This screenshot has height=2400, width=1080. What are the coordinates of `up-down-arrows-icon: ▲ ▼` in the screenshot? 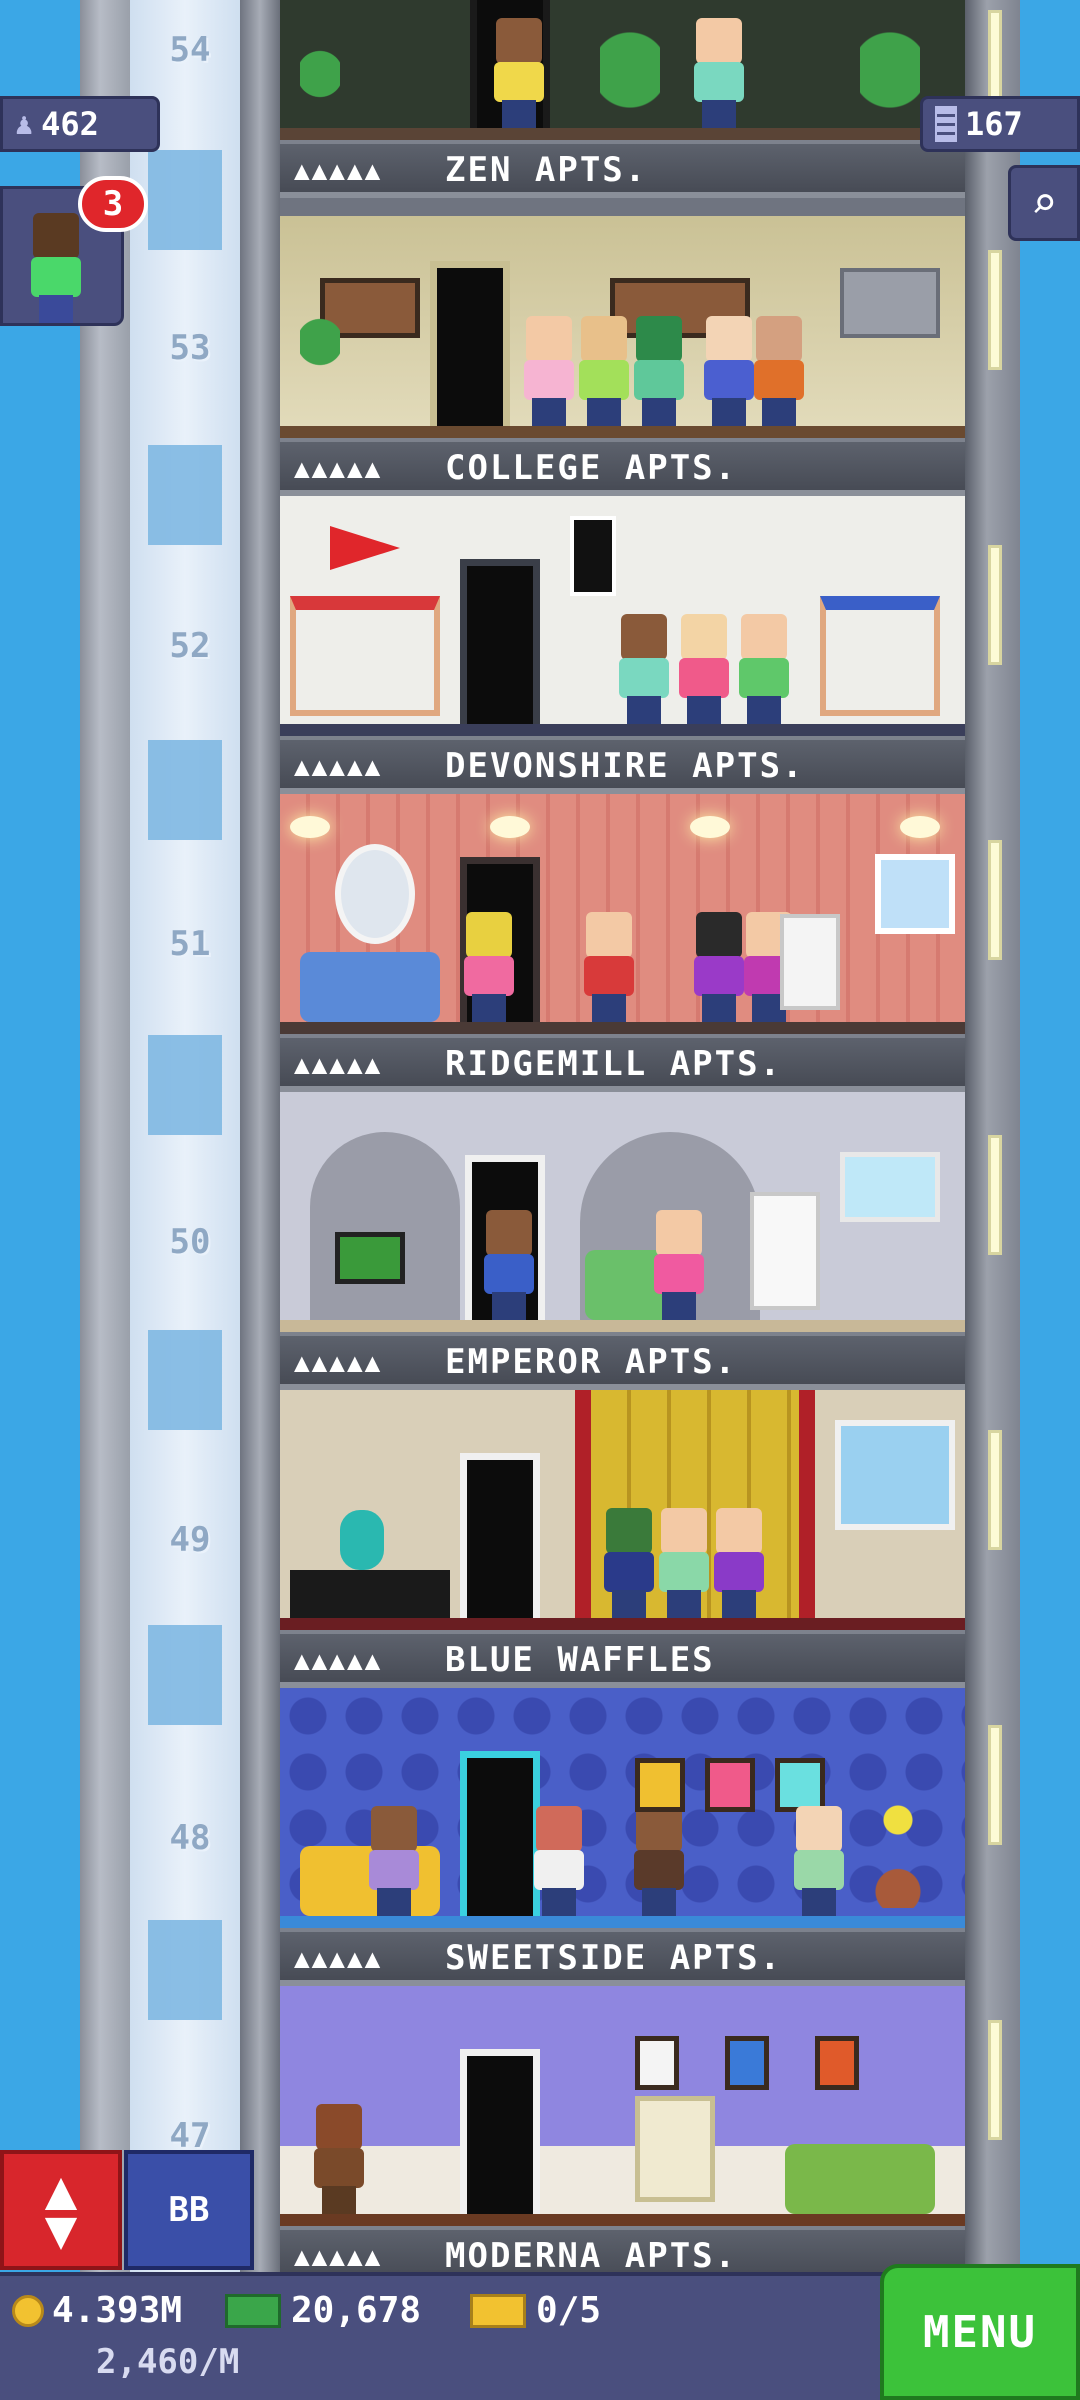 It's located at (61, 2209).